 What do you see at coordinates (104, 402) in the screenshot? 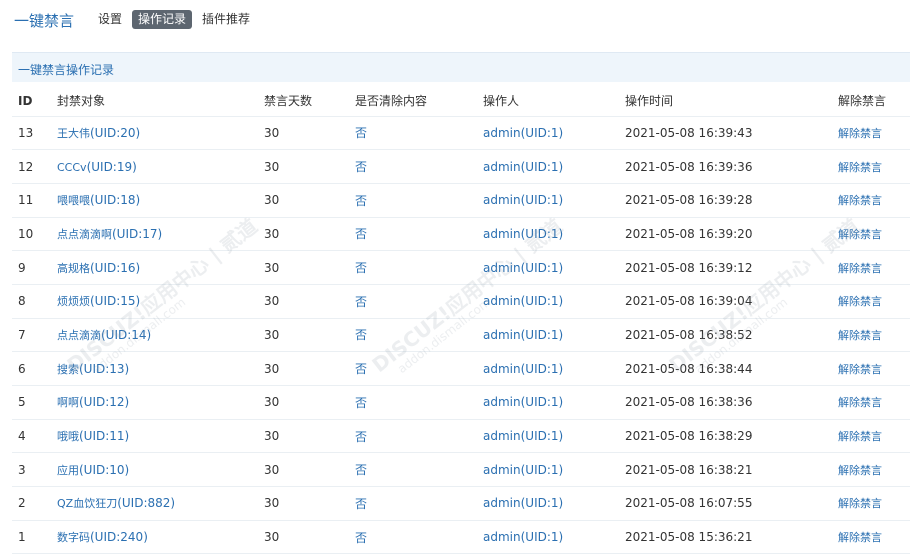
I see `target-uid: (UID:12)` at bounding box center [104, 402].